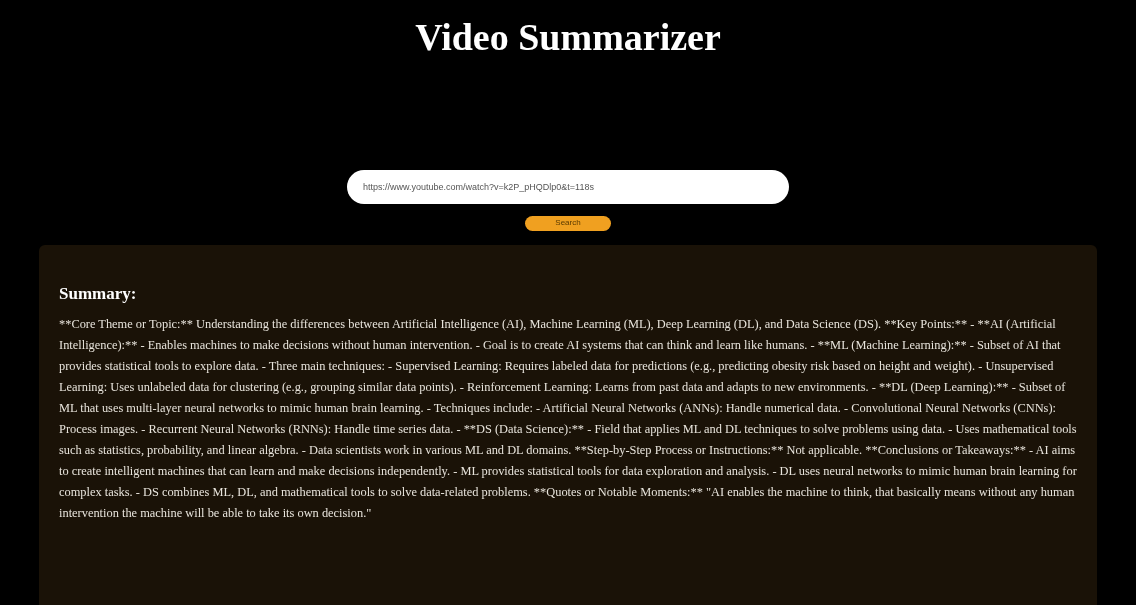 The width and height of the screenshot is (1136, 605). I want to click on url-field: https://www.youtube.com/watch?v=k2P_pHQDlp0&t=118s, so click(568, 186).